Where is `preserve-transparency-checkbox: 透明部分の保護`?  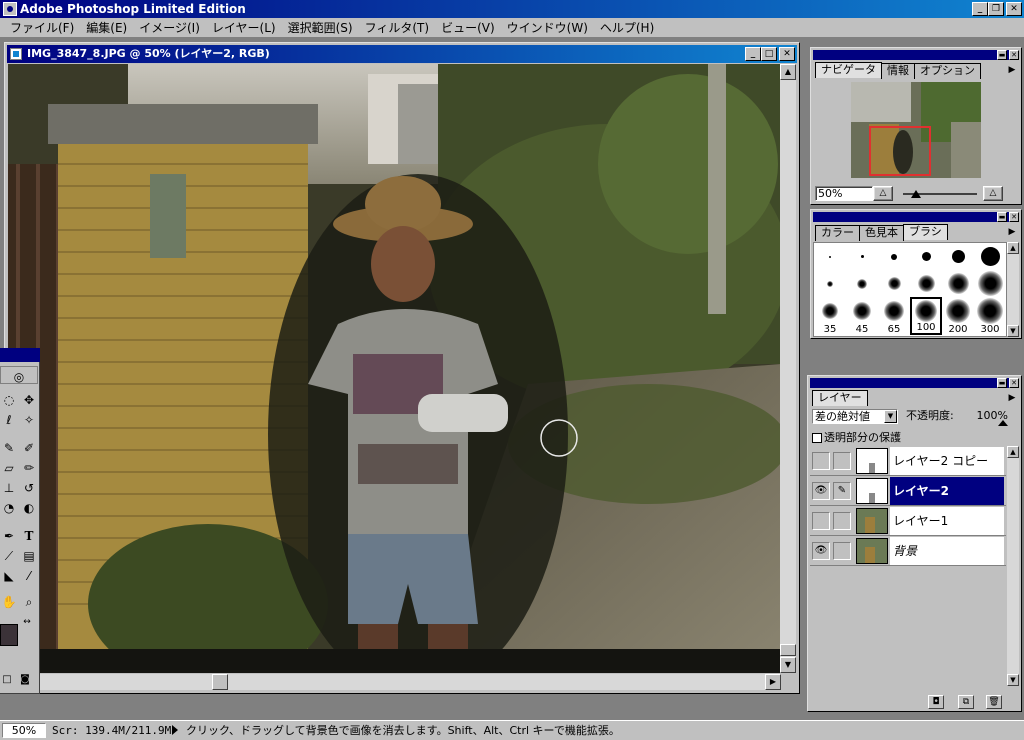 preserve-transparency-checkbox: 透明部分の保護 is located at coordinates (856, 438).